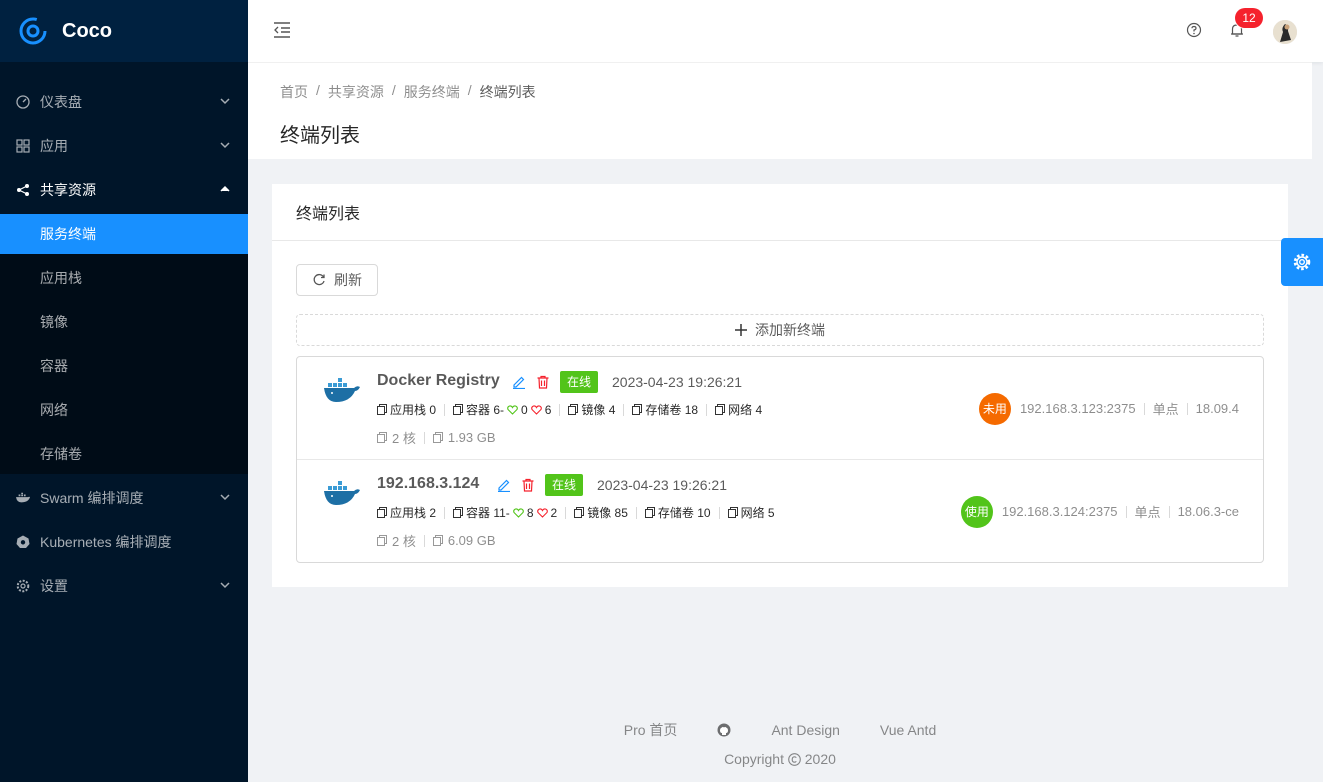  What do you see at coordinates (406, 512) in the screenshot?
I see `stat-stacks: 应用栈 2` at bounding box center [406, 512].